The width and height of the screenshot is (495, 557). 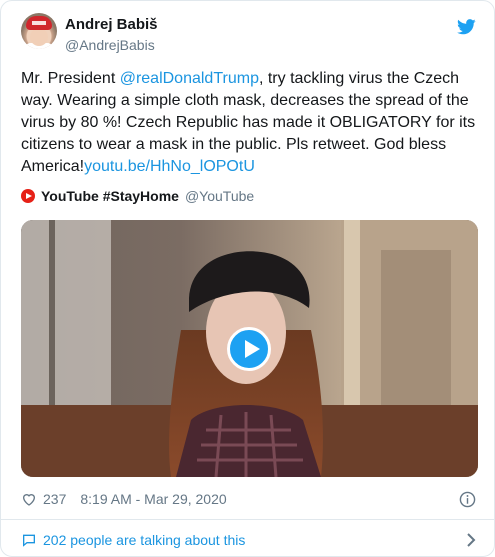 What do you see at coordinates (144, 540) in the screenshot?
I see `discussion-label: 202 people are talking about this` at bounding box center [144, 540].